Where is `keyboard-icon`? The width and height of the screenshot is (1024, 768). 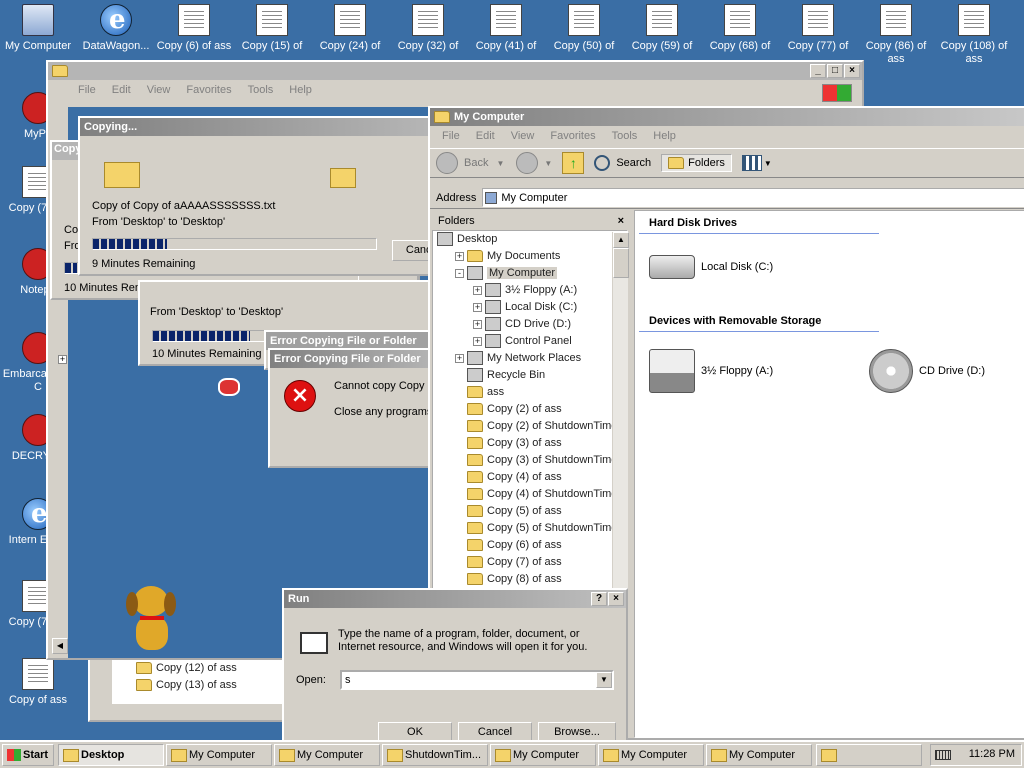 keyboard-icon is located at coordinates (943, 755).